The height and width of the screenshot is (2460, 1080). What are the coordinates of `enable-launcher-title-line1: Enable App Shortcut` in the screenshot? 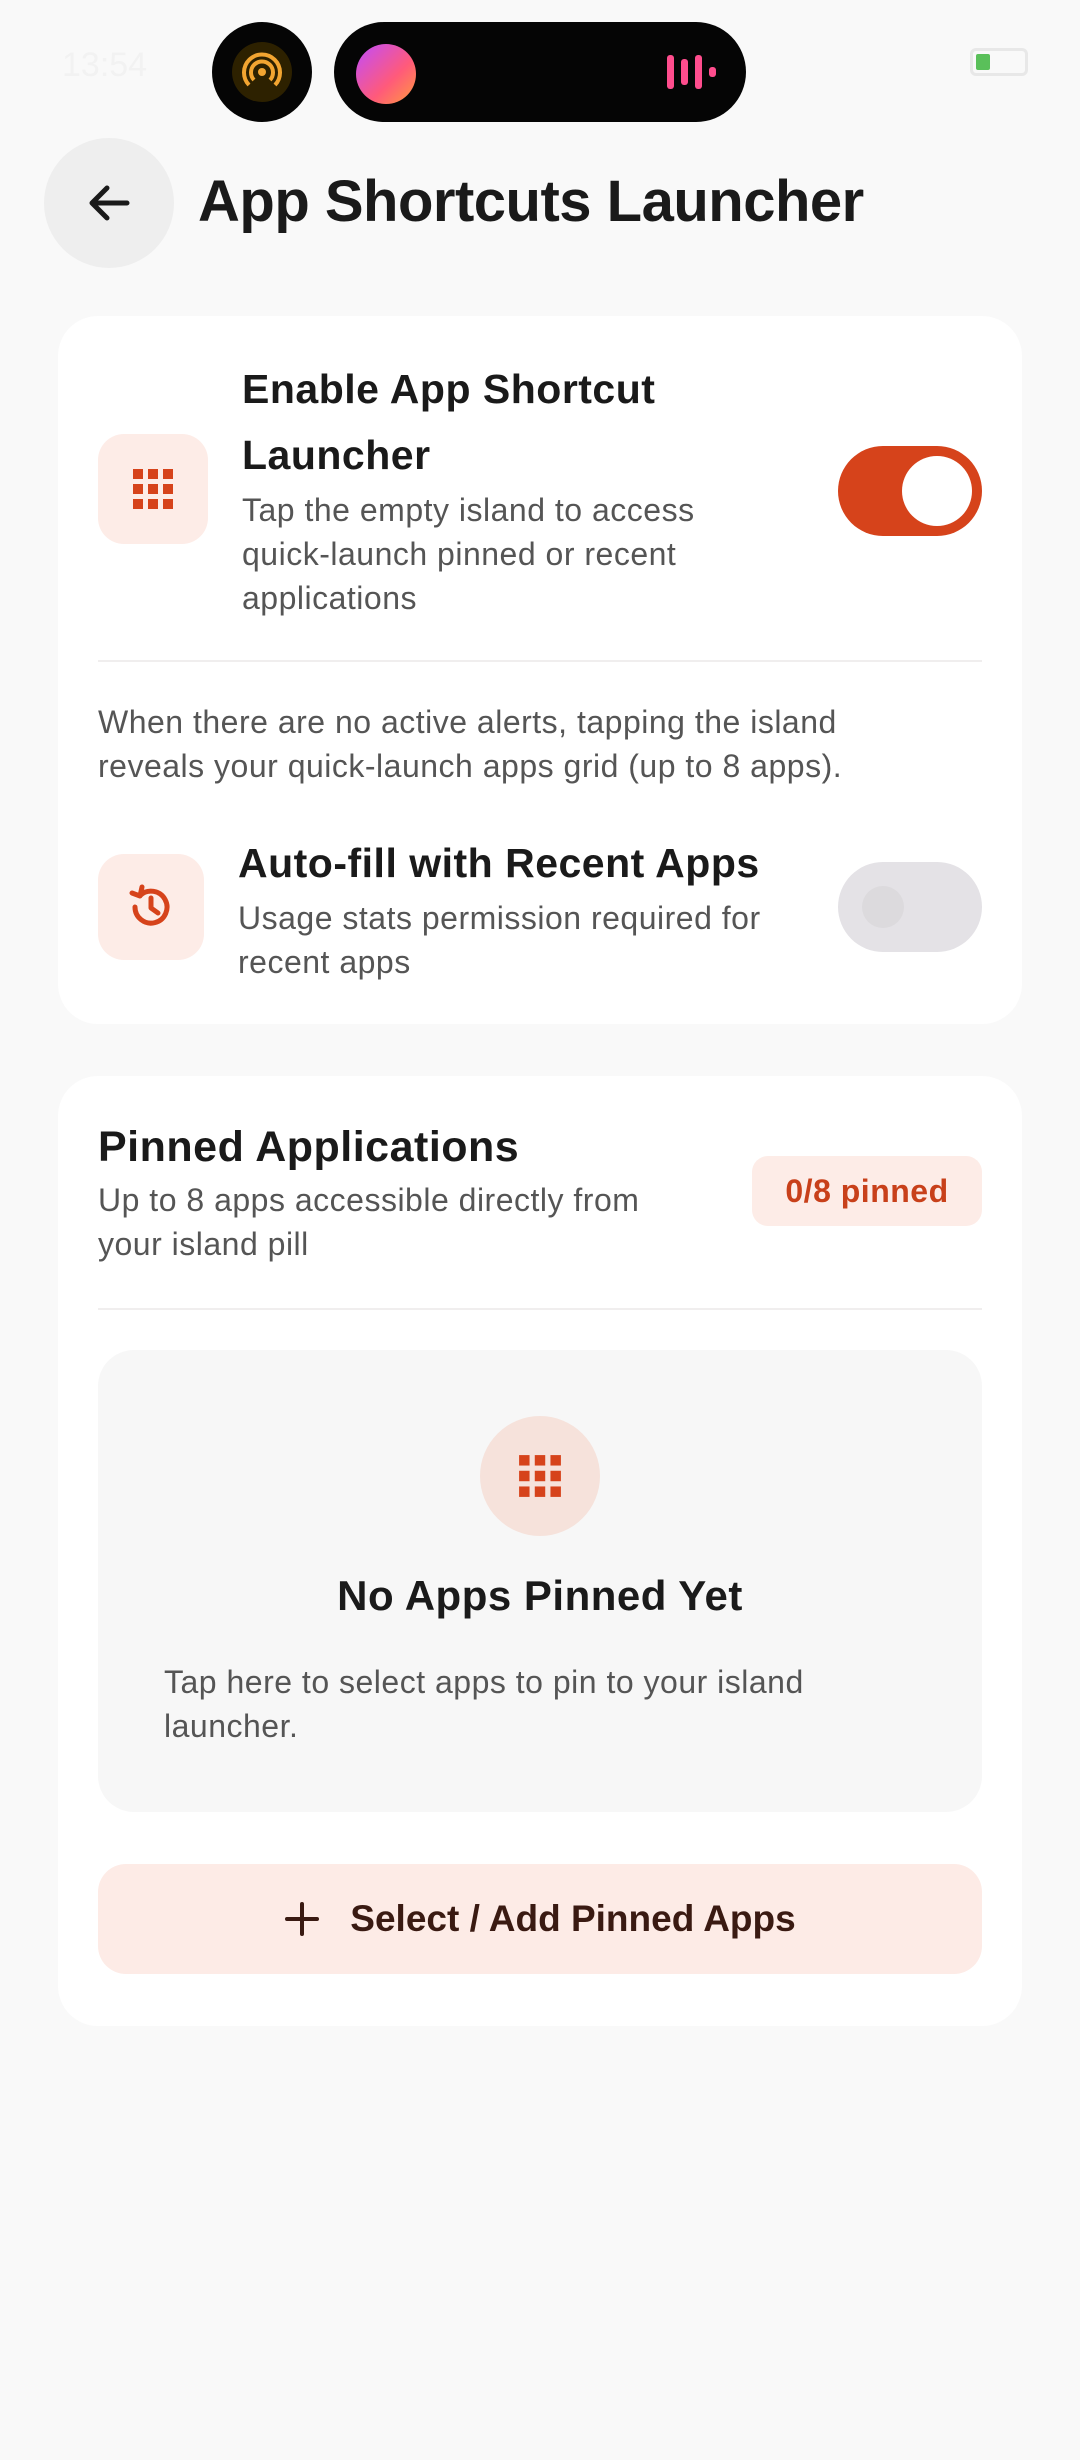 It's located at (449, 389).